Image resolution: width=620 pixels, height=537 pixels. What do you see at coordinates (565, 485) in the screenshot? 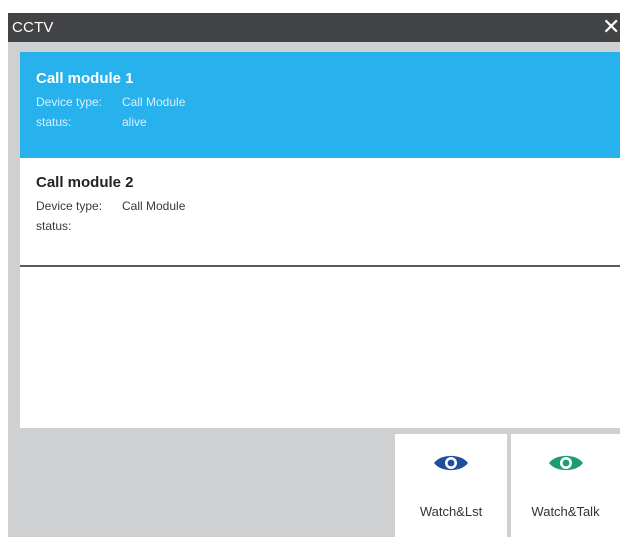
I see `watch-talk-button: Watch&Talk` at bounding box center [565, 485].